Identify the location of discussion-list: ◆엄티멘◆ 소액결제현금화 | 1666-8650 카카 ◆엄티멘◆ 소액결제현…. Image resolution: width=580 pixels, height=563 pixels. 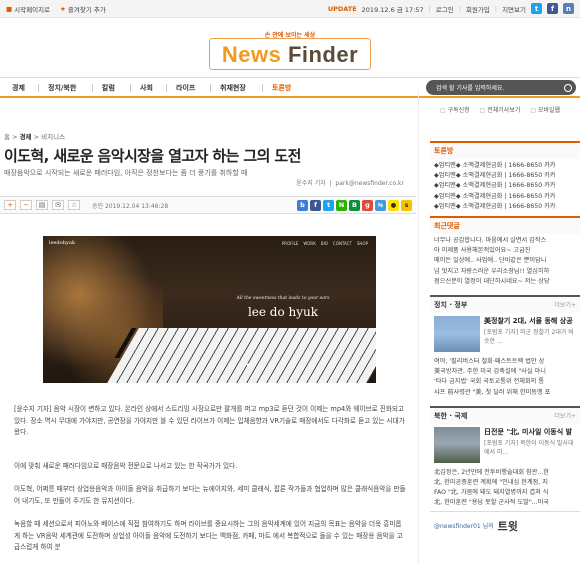
(505, 186).